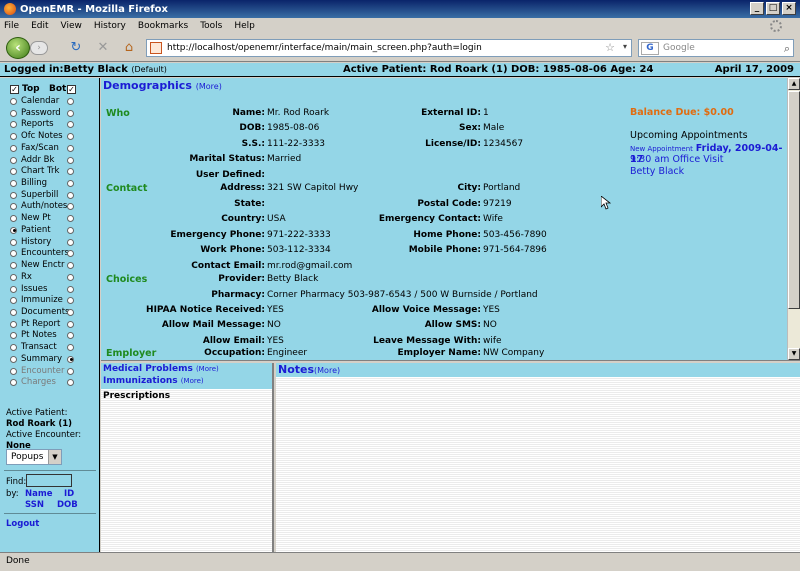  What do you see at coordinates (37, 124) in the screenshot?
I see `nav-item-label: Reports` at bounding box center [37, 124].